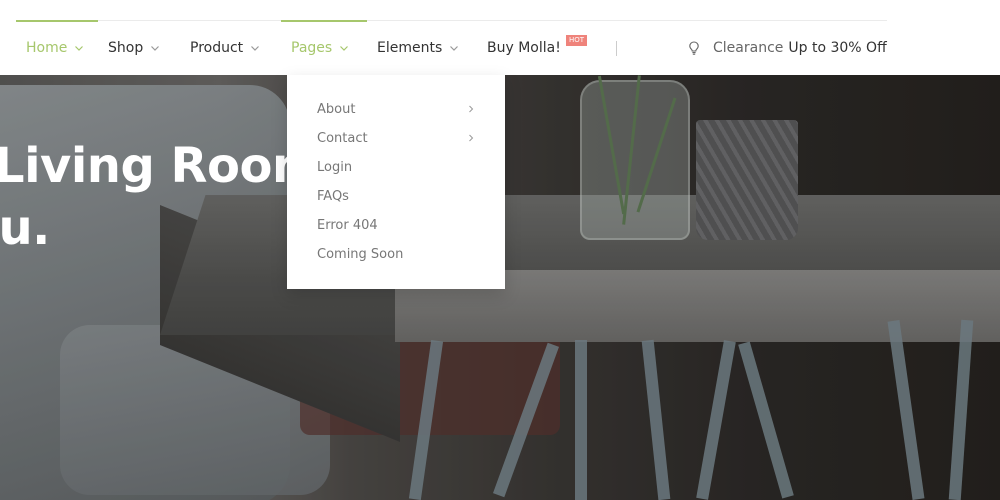 This screenshot has height=500, width=1000. I want to click on hero-title: Living Room ou., so click(161, 197).